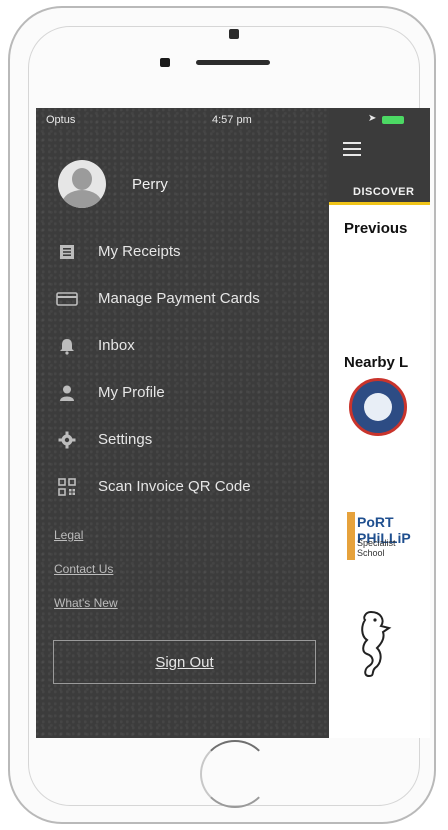 The image size is (448, 830). I want to click on avatar, so click(82, 184).